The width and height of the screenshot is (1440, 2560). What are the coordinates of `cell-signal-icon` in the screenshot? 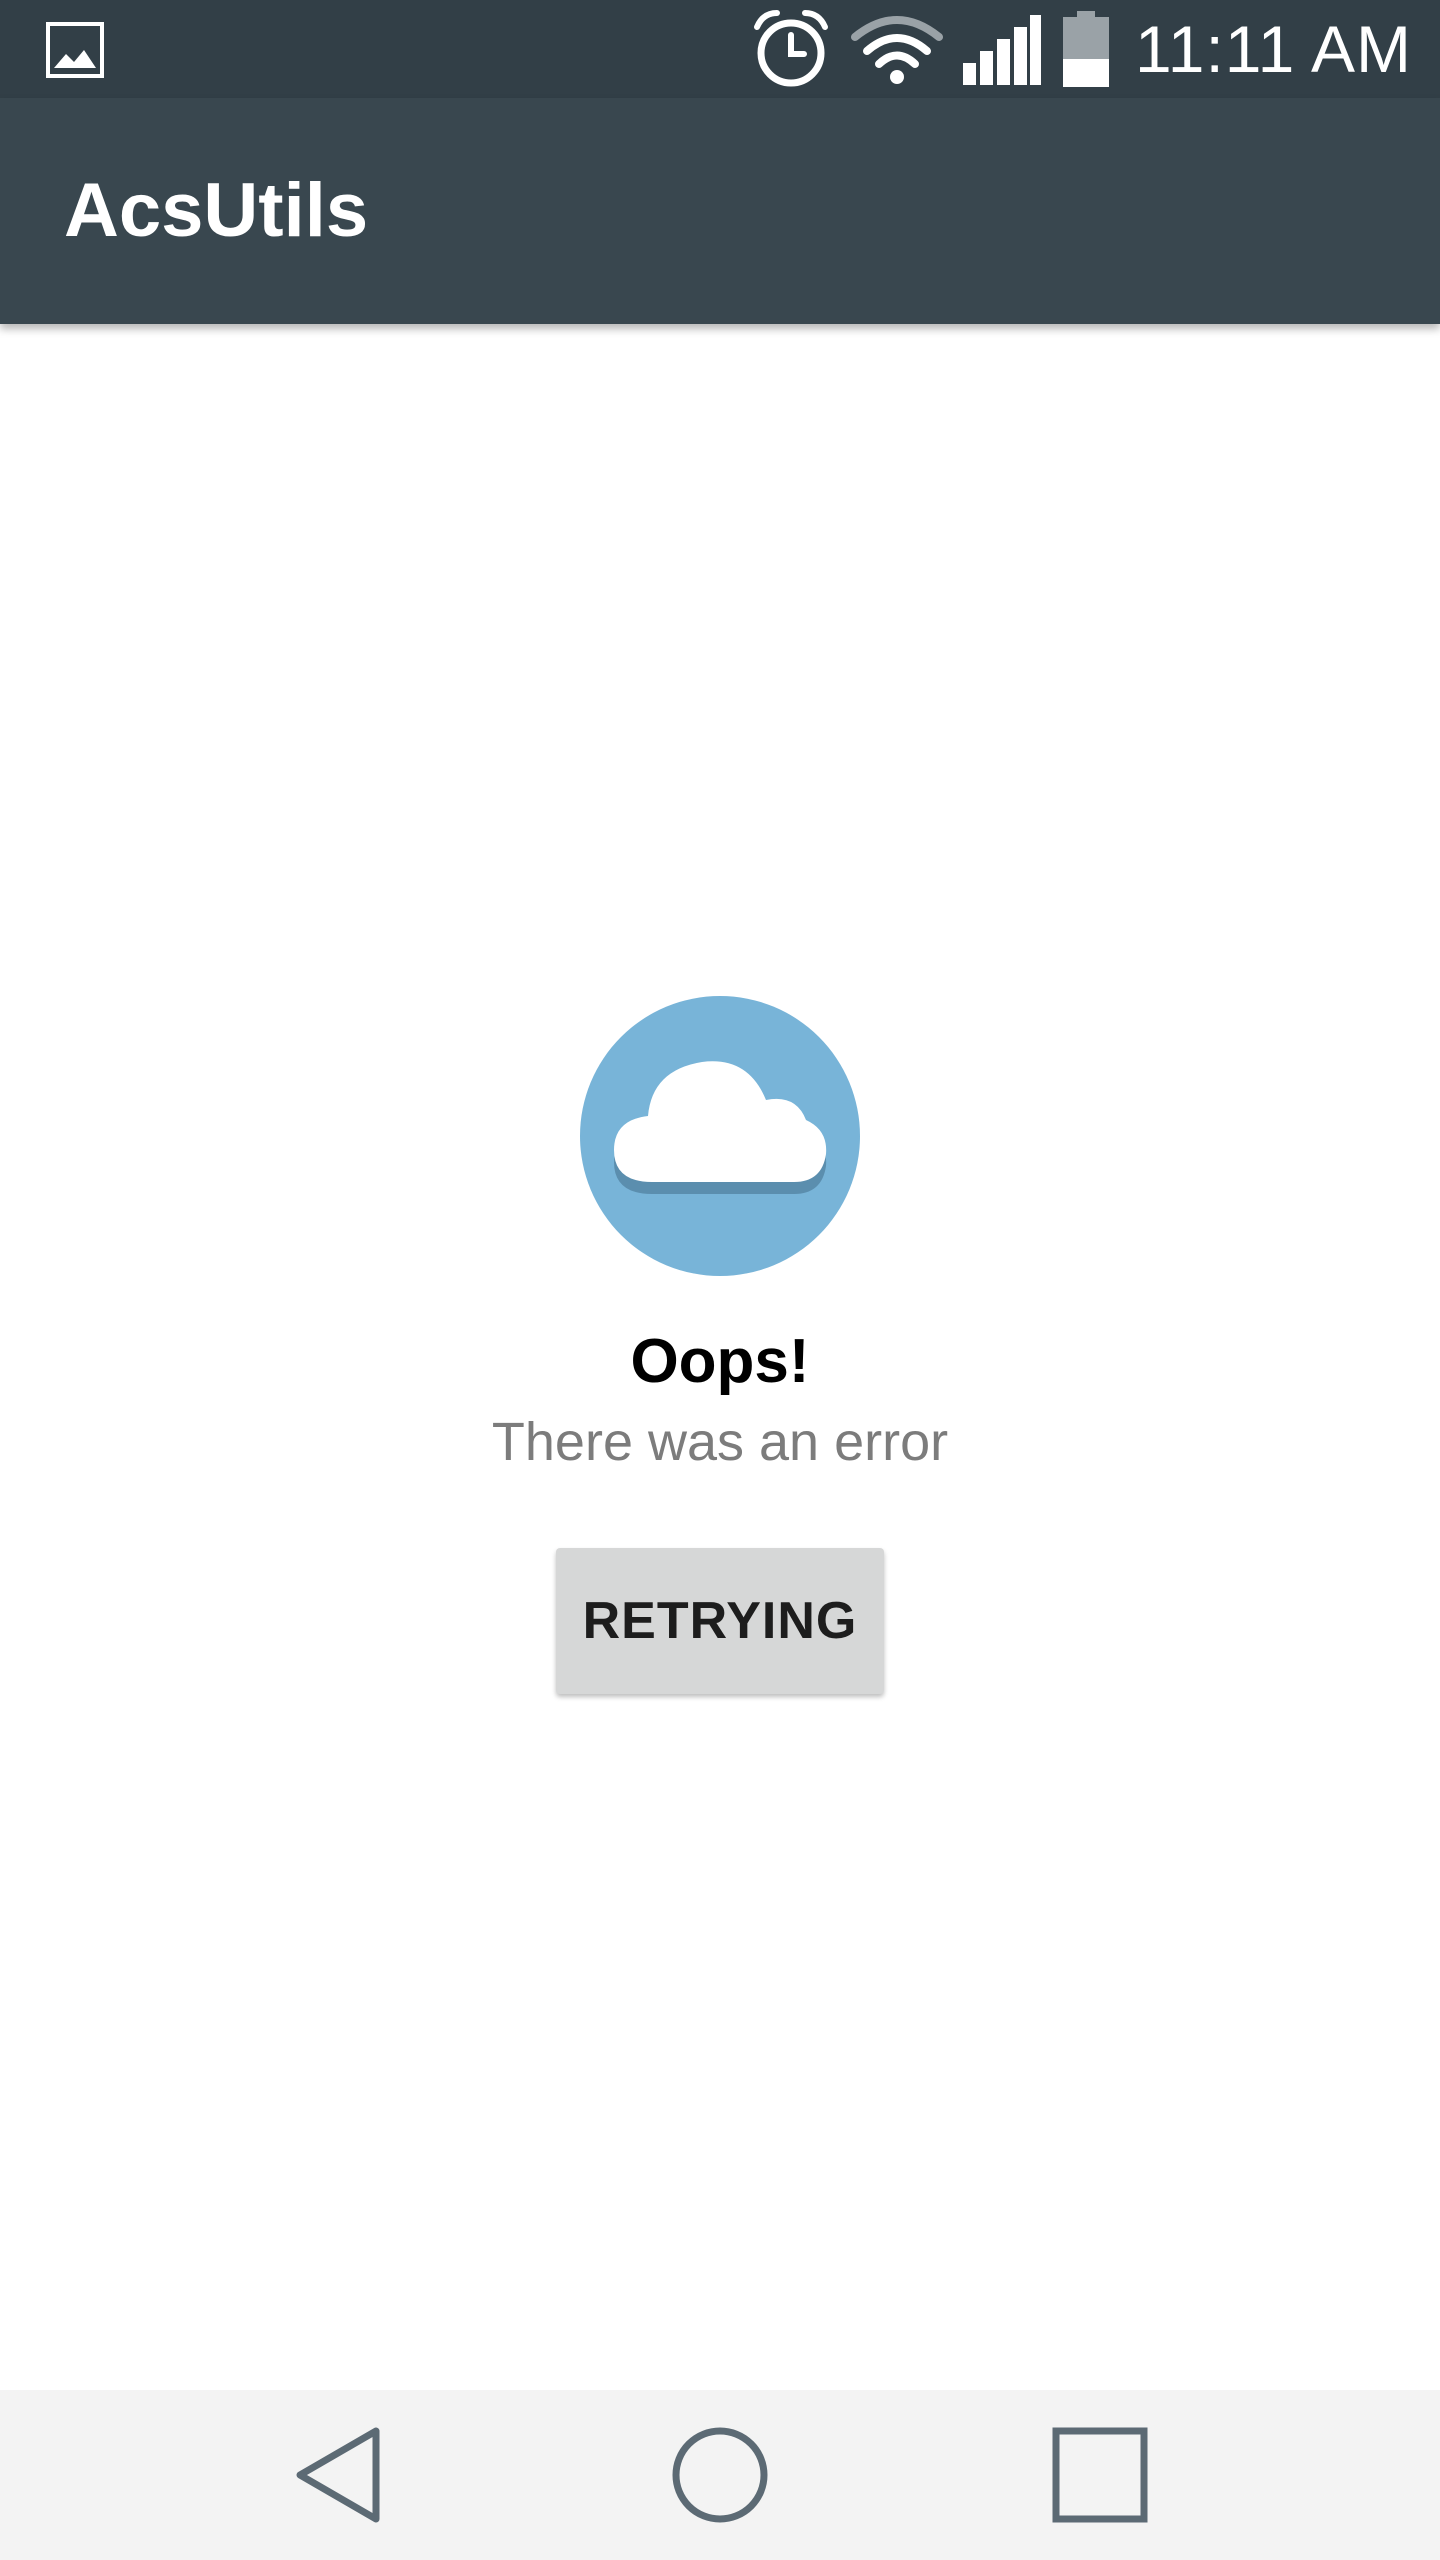 It's located at (1001, 50).